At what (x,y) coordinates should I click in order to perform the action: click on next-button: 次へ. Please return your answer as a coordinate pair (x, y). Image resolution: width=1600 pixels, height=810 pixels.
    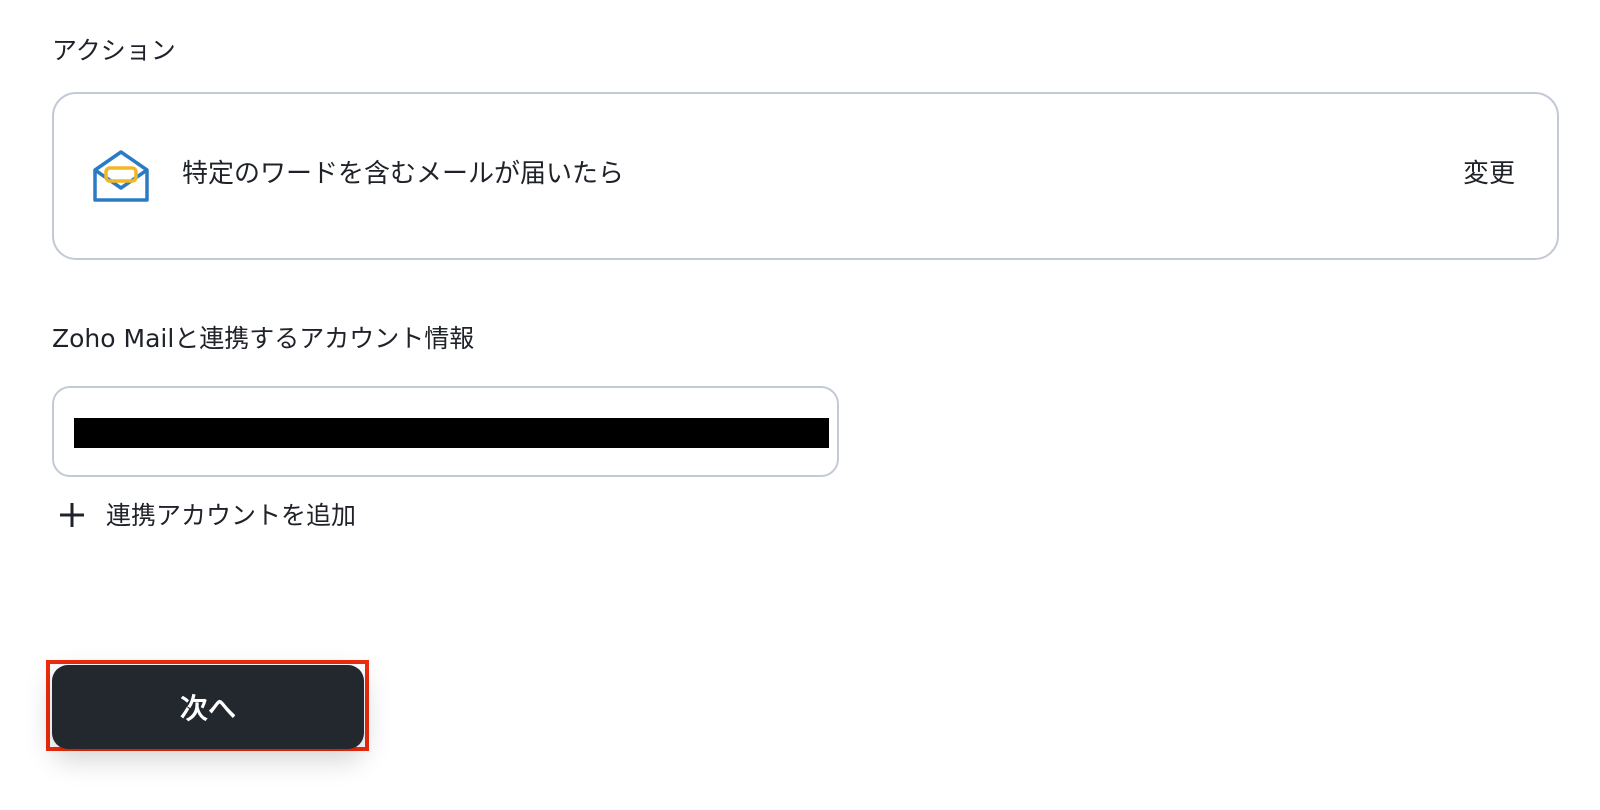
    Looking at the image, I should click on (208, 707).